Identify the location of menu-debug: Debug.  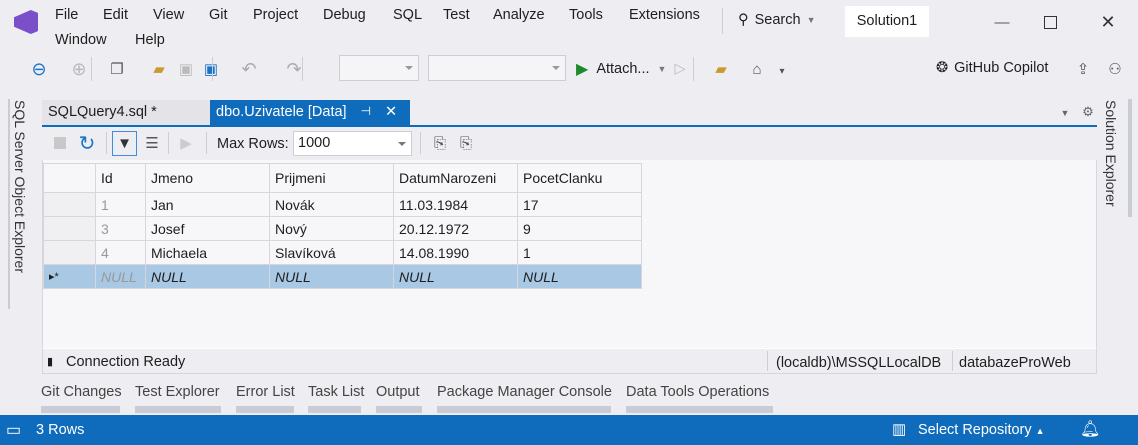
(344, 15).